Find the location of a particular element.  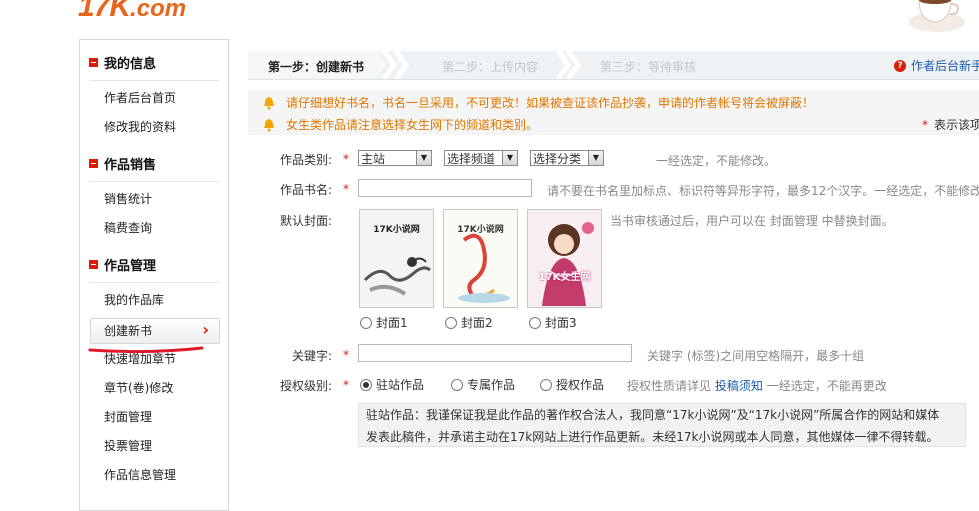

cover-3-thumbnail: 17K女生网 is located at coordinates (564, 258).